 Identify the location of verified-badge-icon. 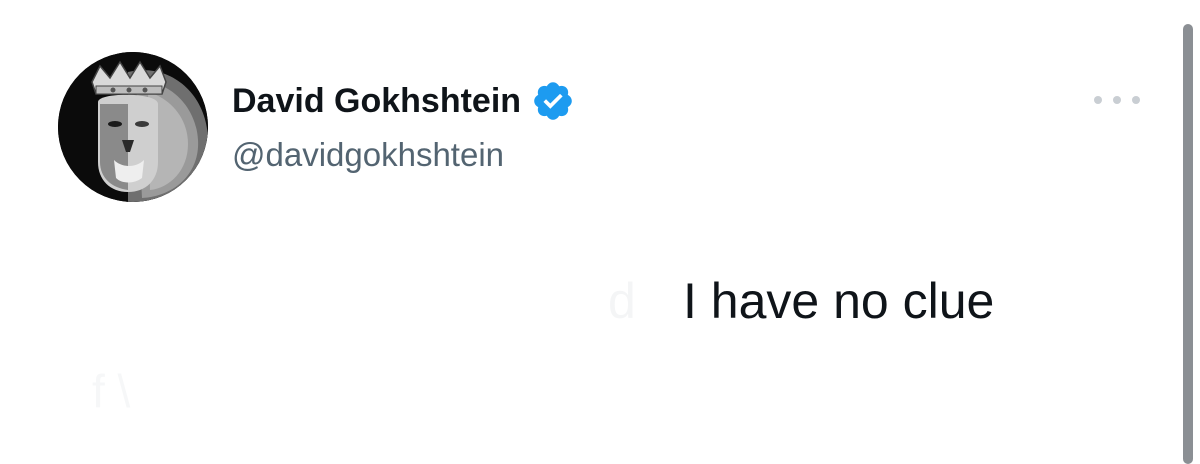
(553, 101).